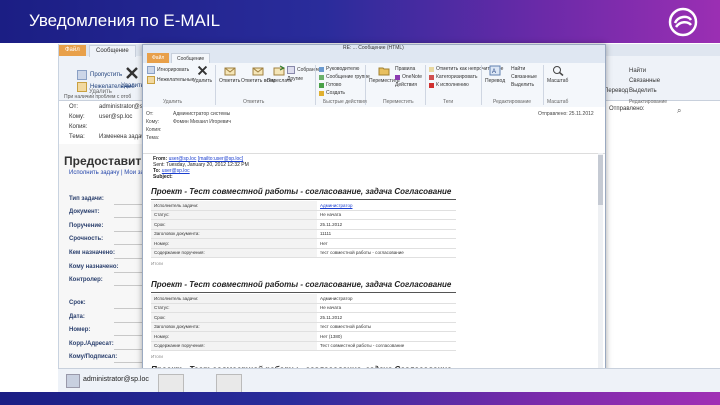  What do you see at coordinates (112, 51) in the screenshot?
I see `bg-tab-message: Сообщение` at bounding box center [112, 51].